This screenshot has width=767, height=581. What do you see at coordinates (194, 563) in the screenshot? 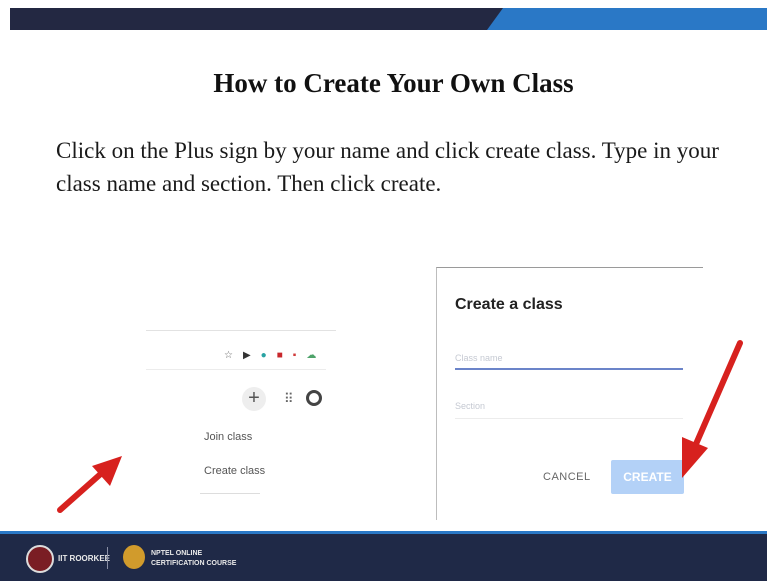
I see `nptel-label-line2: CERTIFICATION COURSE` at bounding box center [194, 563].